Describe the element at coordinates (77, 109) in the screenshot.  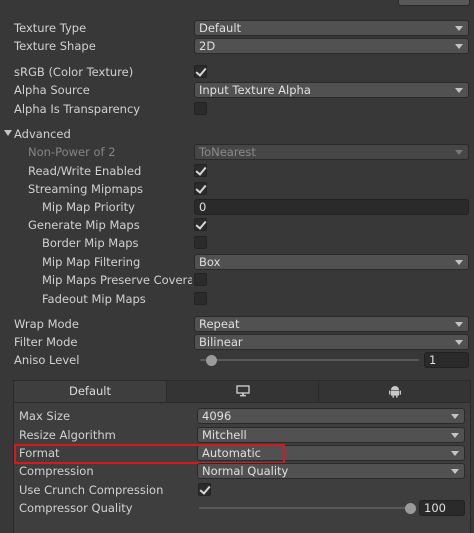
I see `alpha-is-transparency-label: Alpha Is Transparency` at that location.